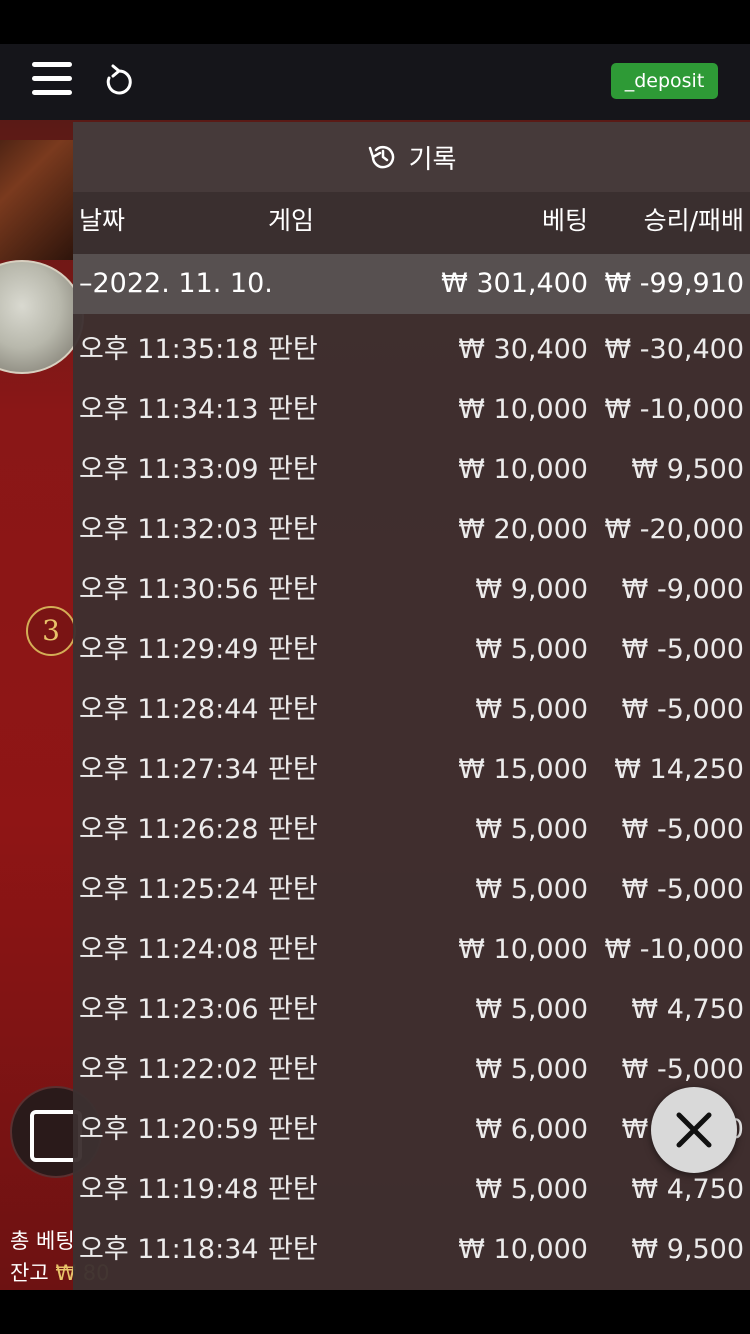 This screenshot has width=750, height=1334. Describe the element at coordinates (51, 631) in the screenshot. I see `round-badge: 3` at that location.